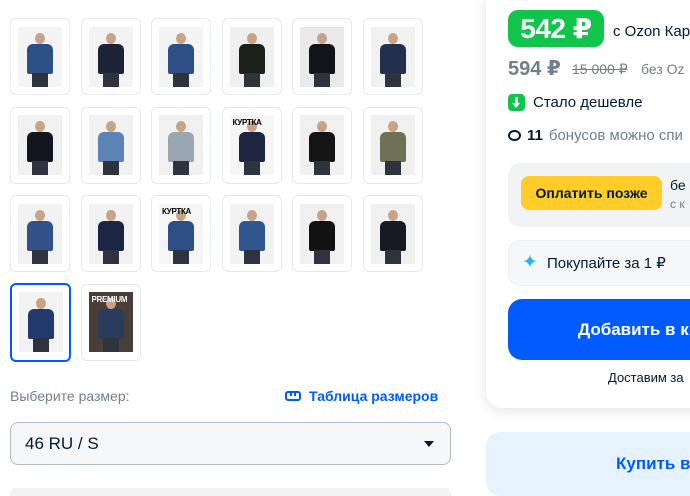  What do you see at coordinates (429, 444) in the screenshot?
I see `chevron-down-icon` at bounding box center [429, 444].